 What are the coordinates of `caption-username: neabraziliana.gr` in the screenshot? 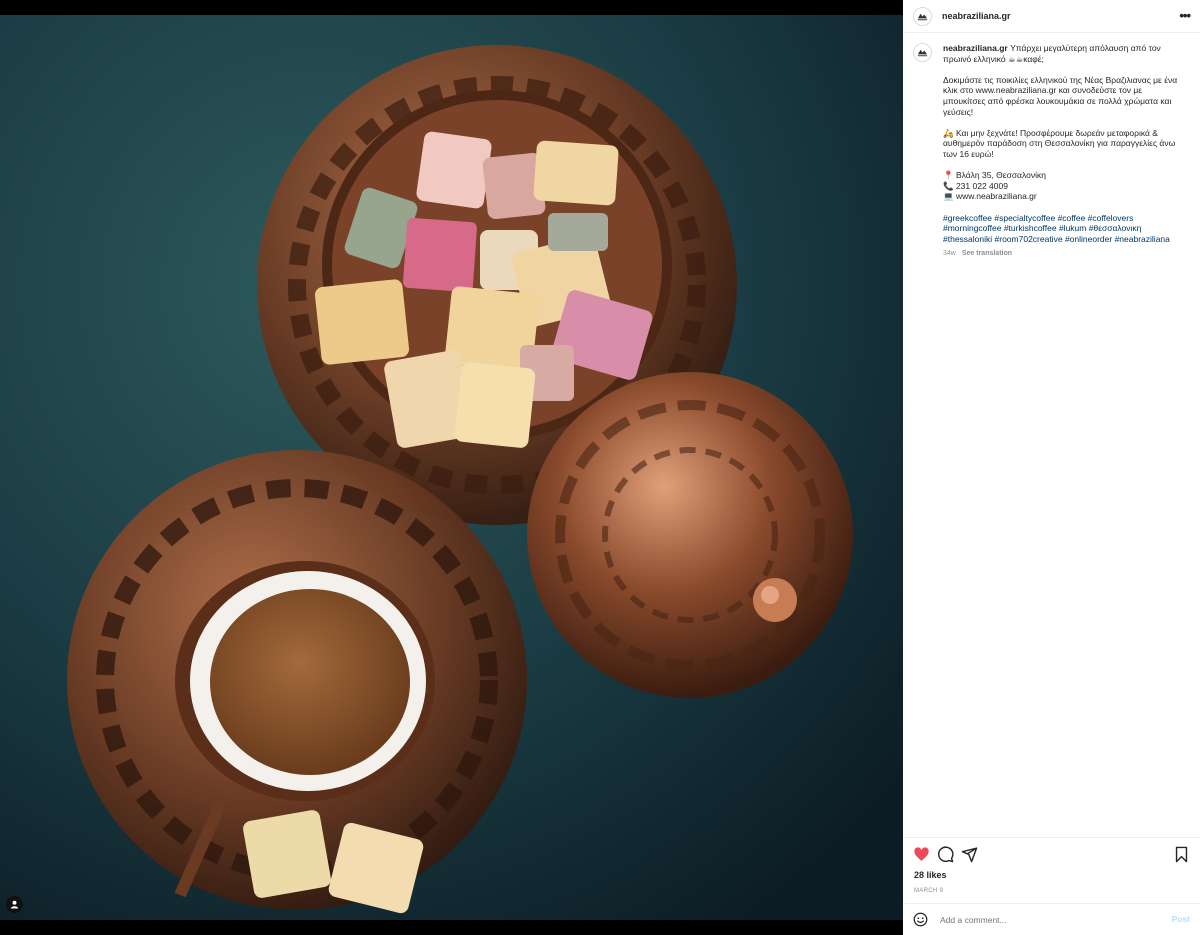 It's located at (975, 48).